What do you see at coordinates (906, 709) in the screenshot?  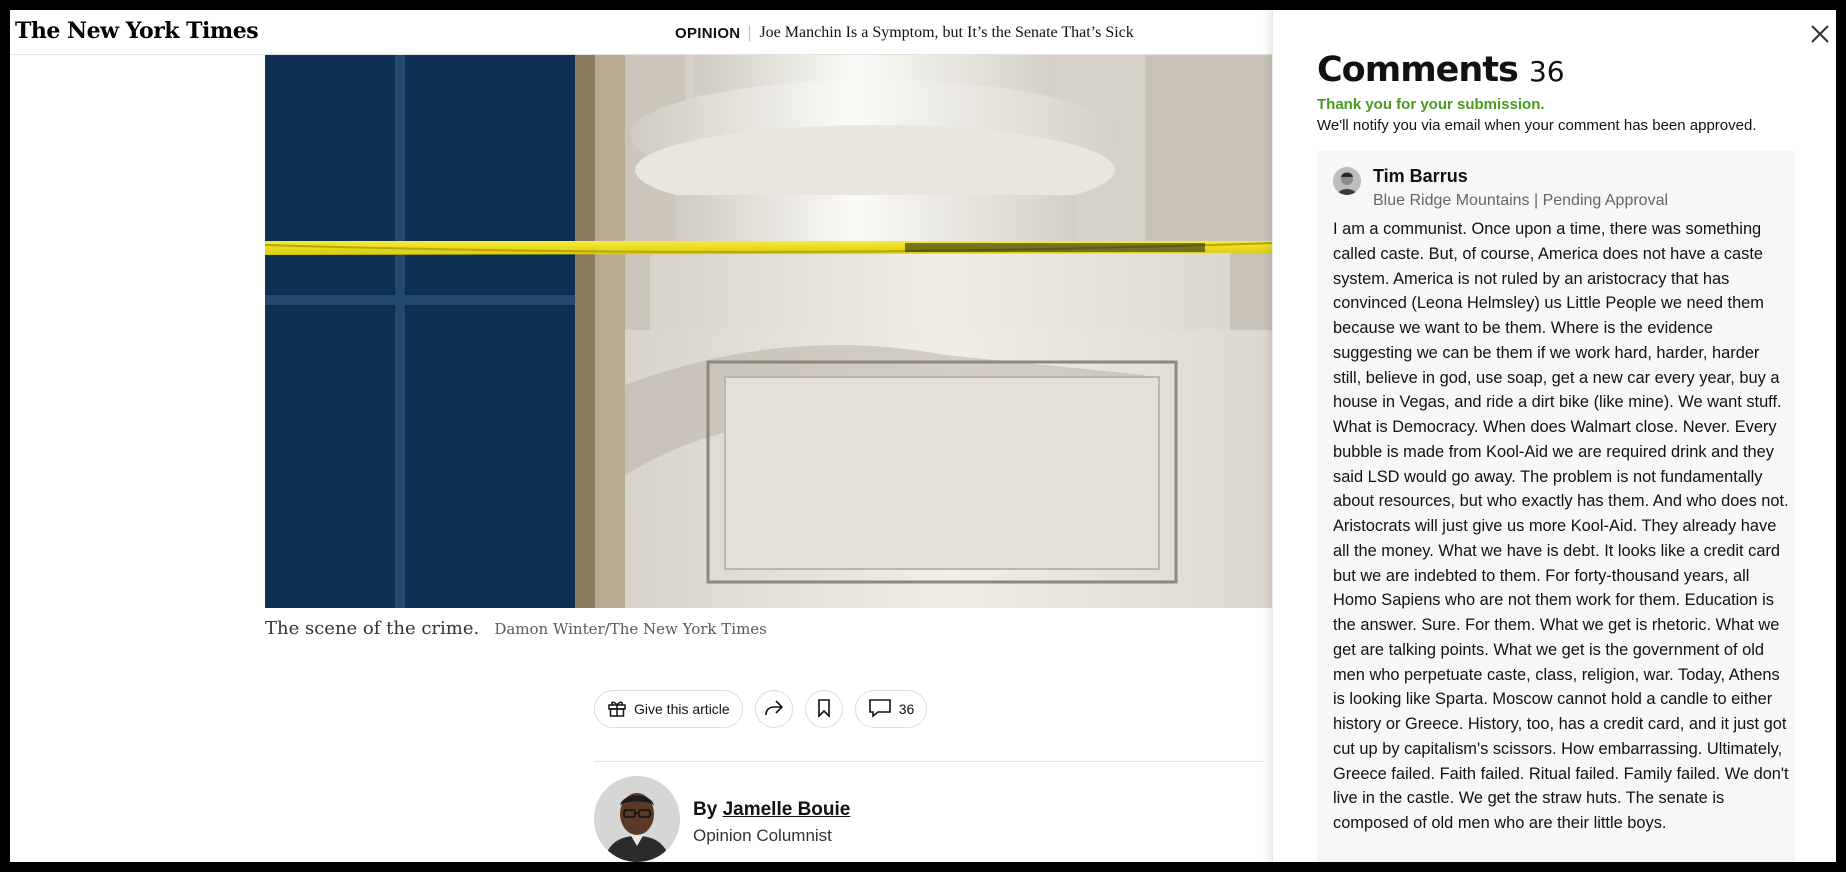 I see `comments-count: 36` at bounding box center [906, 709].